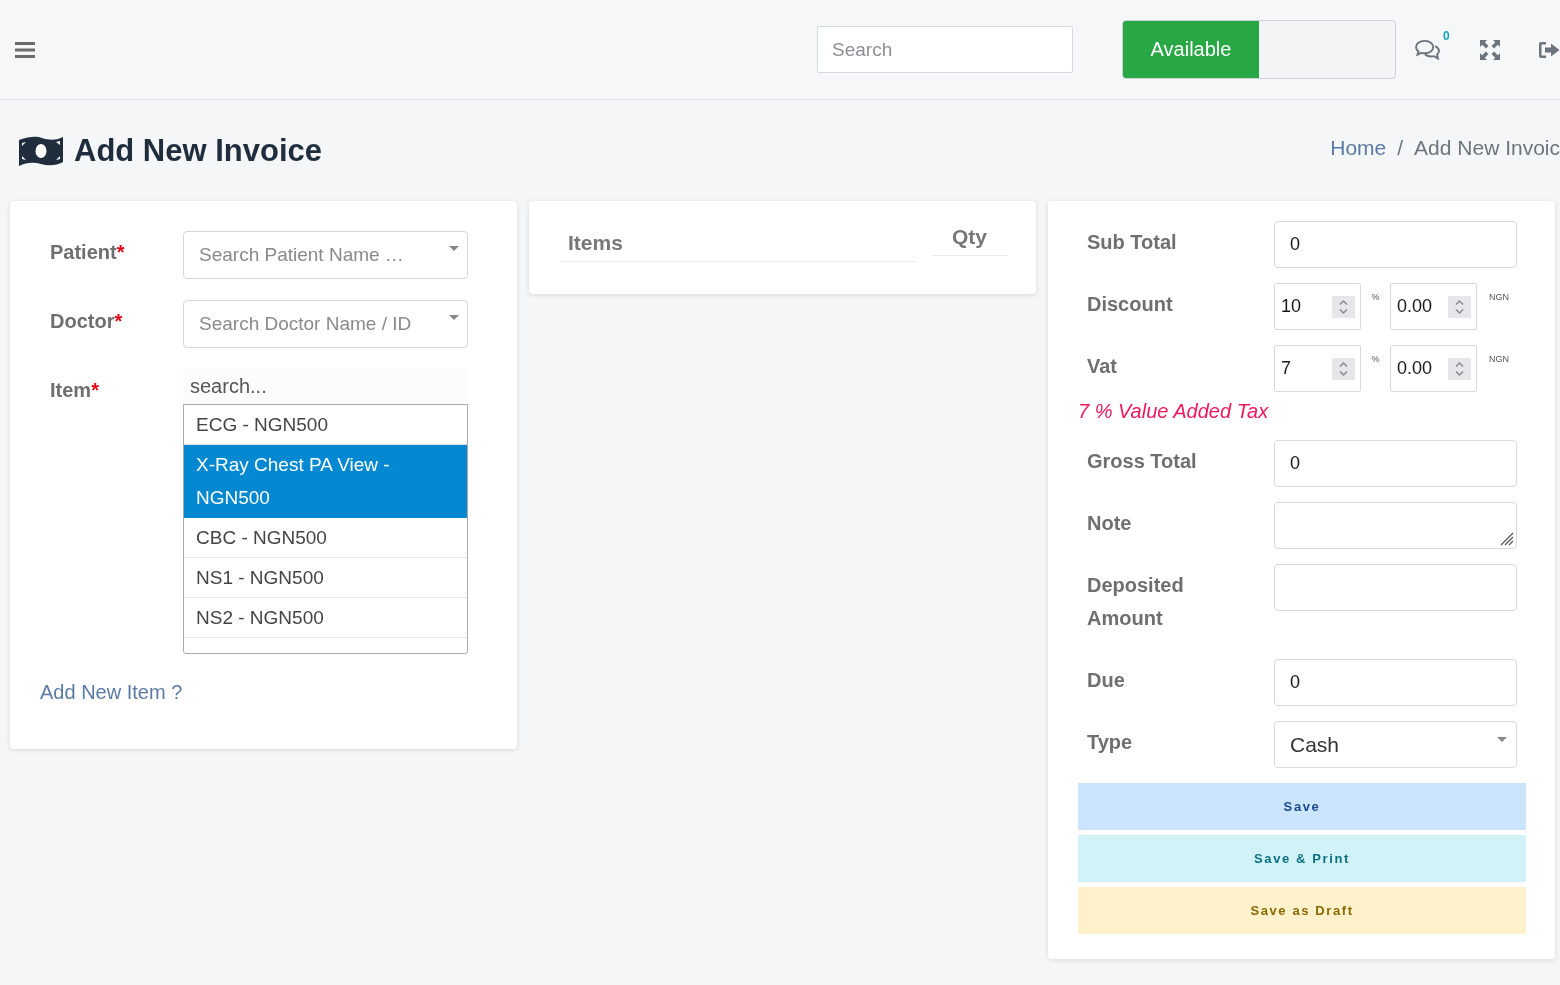  I want to click on field-label: Vat, so click(1102, 366).